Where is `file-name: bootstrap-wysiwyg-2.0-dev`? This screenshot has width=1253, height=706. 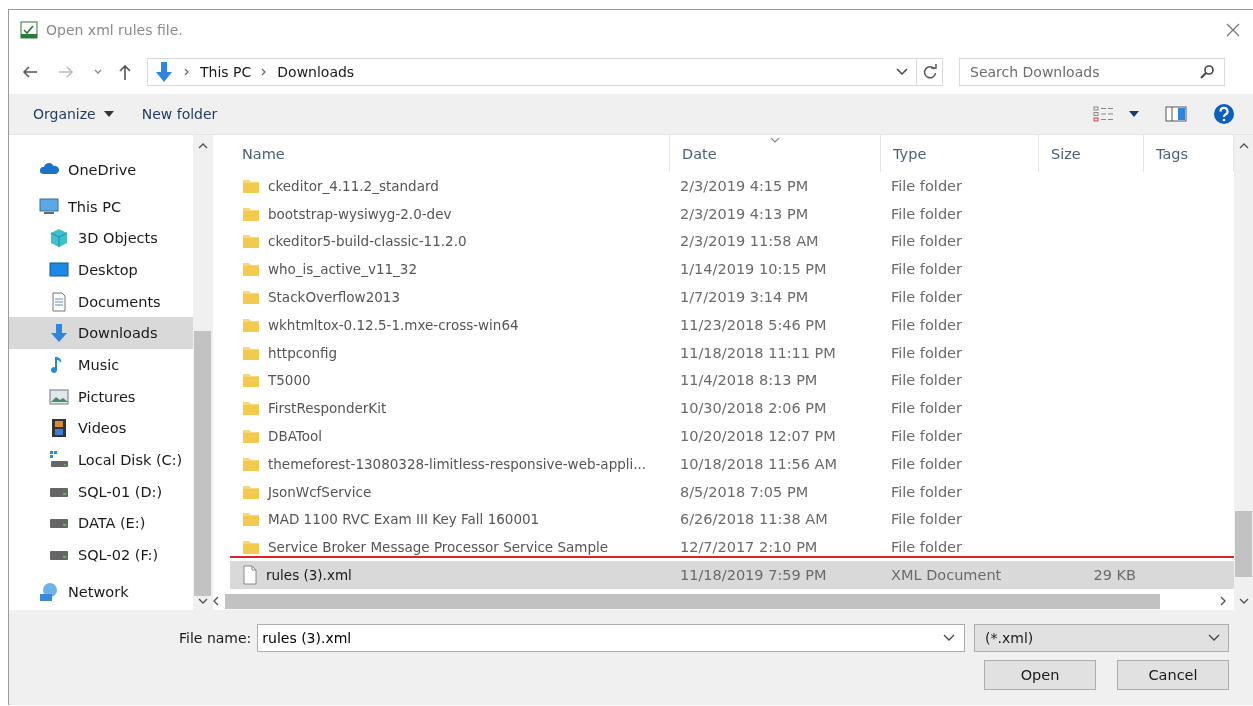
file-name: bootstrap-wysiwyg-2.0-dev is located at coordinates (360, 213).